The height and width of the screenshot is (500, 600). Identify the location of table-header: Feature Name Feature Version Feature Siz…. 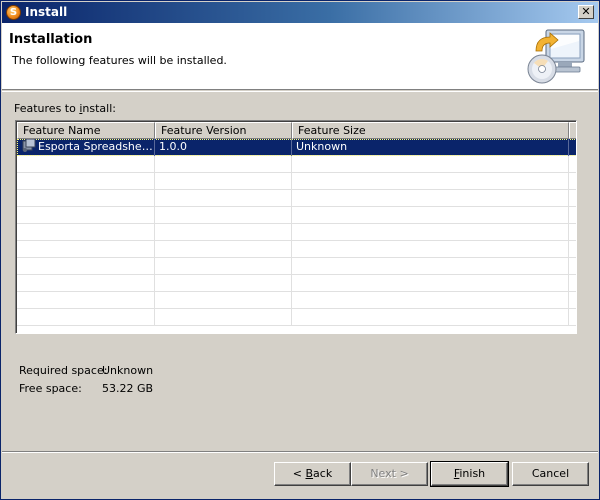
(296, 130).